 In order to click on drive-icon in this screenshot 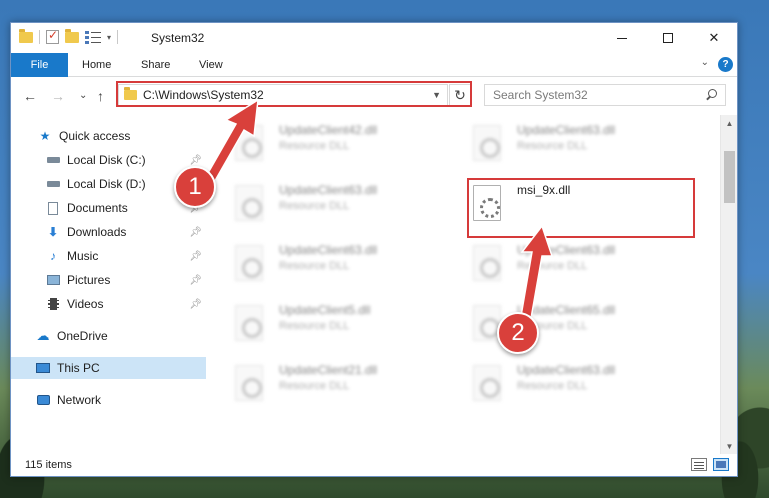, I will do `click(53, 160)`.